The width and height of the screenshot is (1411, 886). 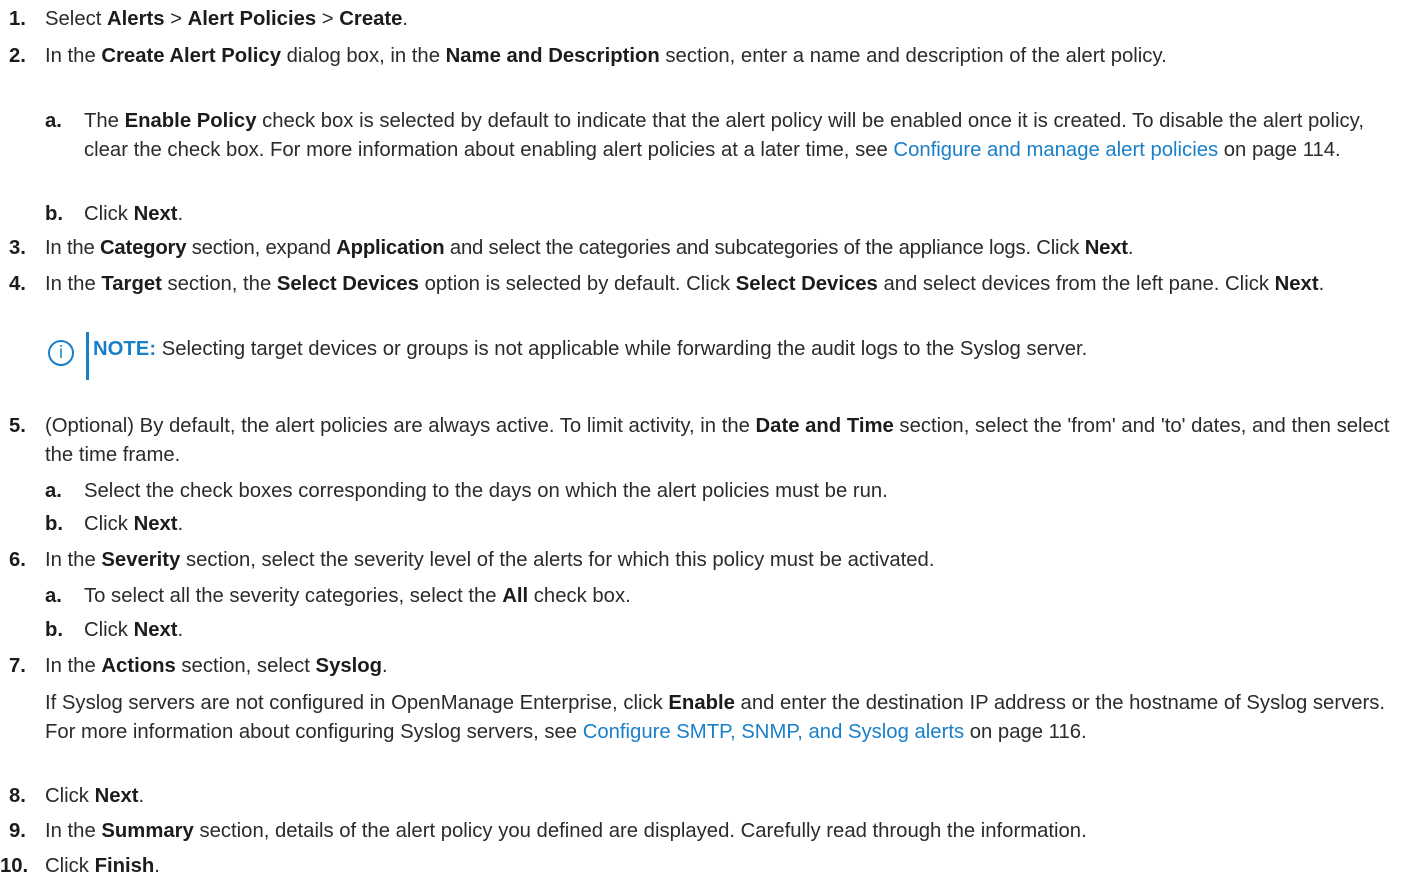 I want to click on substep-5b: b. Click Next., so click(x=702, y=524).